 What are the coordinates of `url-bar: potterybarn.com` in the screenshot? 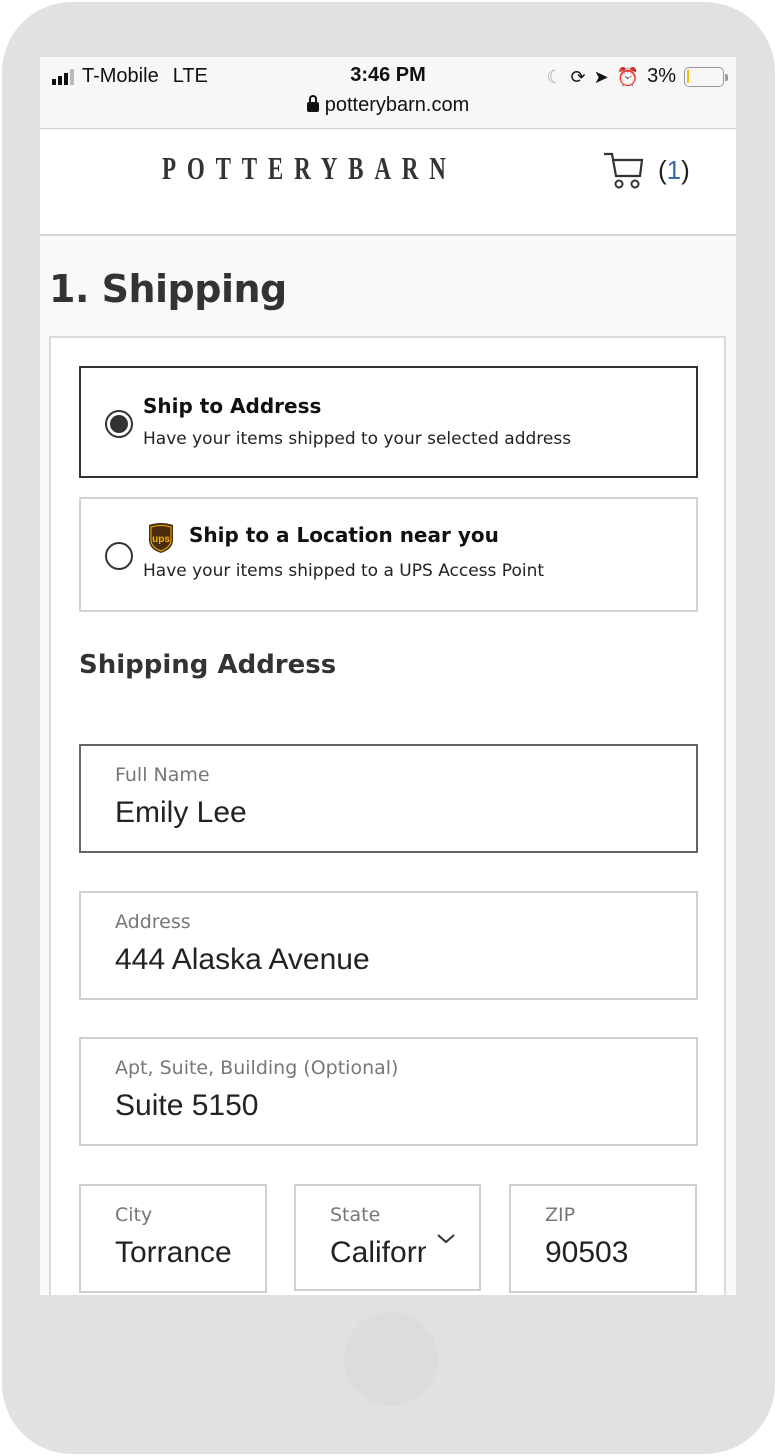 It's located at (388, 105).